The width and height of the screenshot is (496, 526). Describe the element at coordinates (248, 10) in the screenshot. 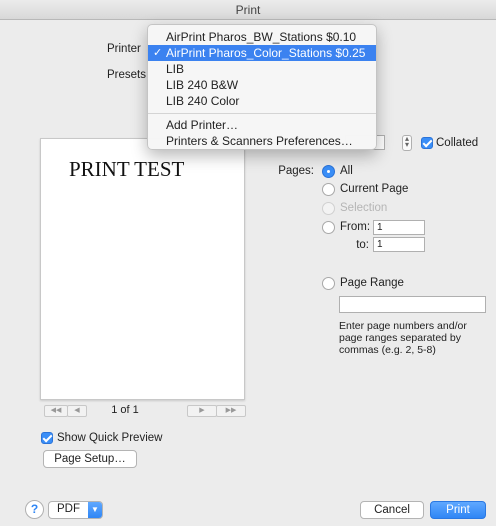

I see `window-title: Print` at that location.